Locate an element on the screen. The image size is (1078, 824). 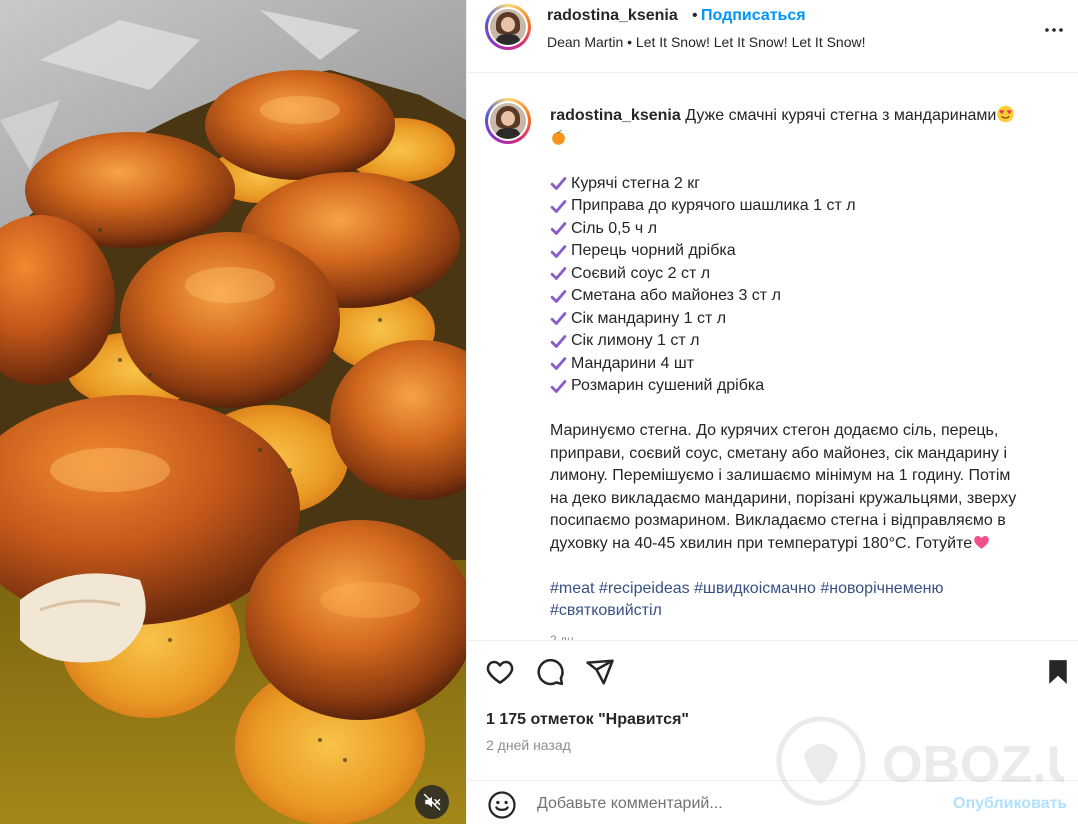
comment-icon is located at coordinates (550, 672).